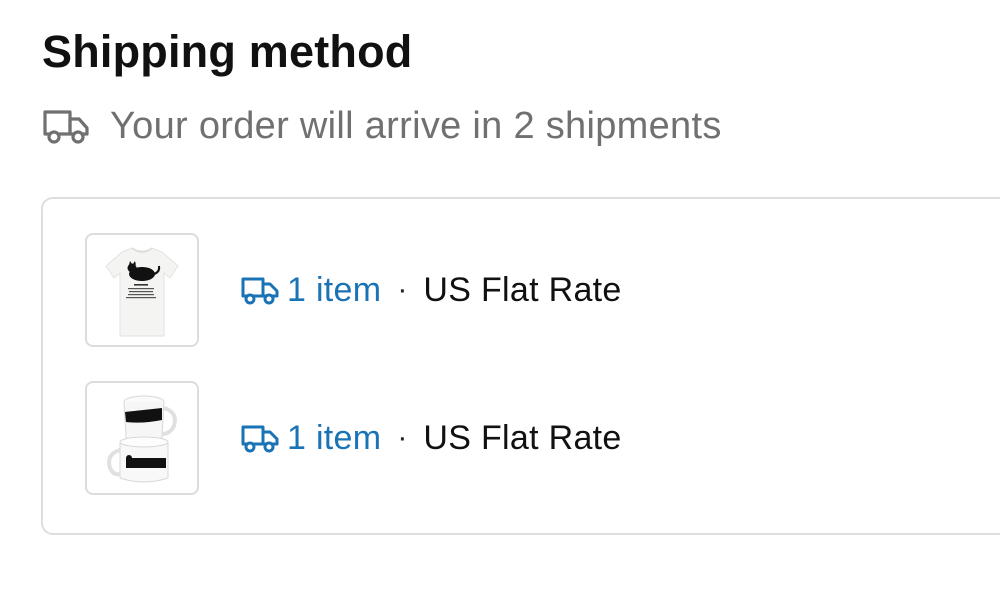  Describe the element at coordinates (227, 51) in the screenshot. I see `page-title: Shipping method` at that location.